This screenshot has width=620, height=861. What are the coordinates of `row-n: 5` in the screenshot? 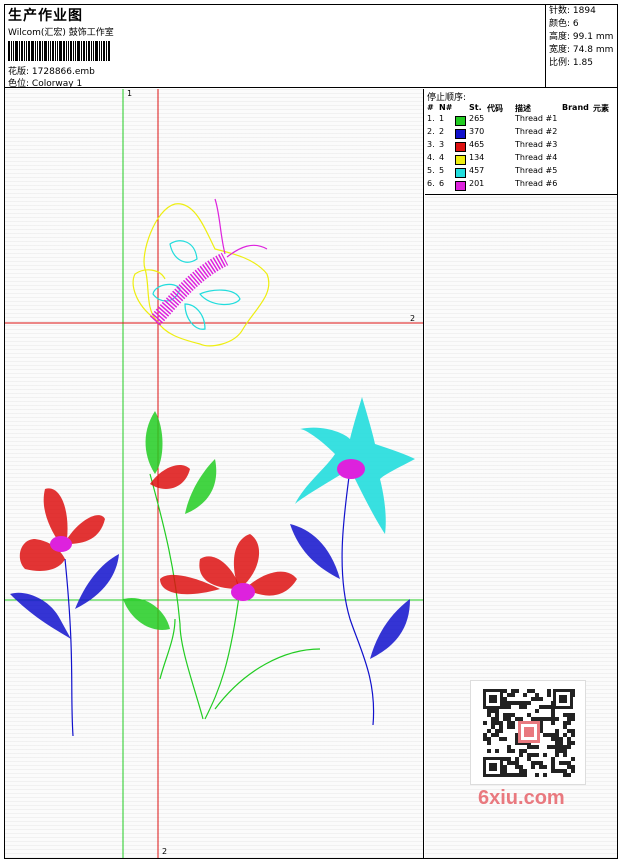 It's located at (442, 170).